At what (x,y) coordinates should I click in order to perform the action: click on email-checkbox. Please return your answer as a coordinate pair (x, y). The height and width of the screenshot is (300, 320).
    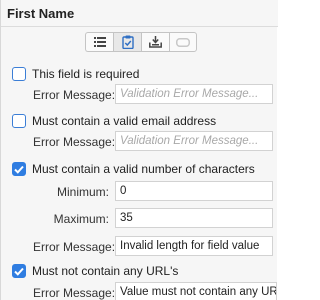
    Looking at the image, I should click on (19, 121).